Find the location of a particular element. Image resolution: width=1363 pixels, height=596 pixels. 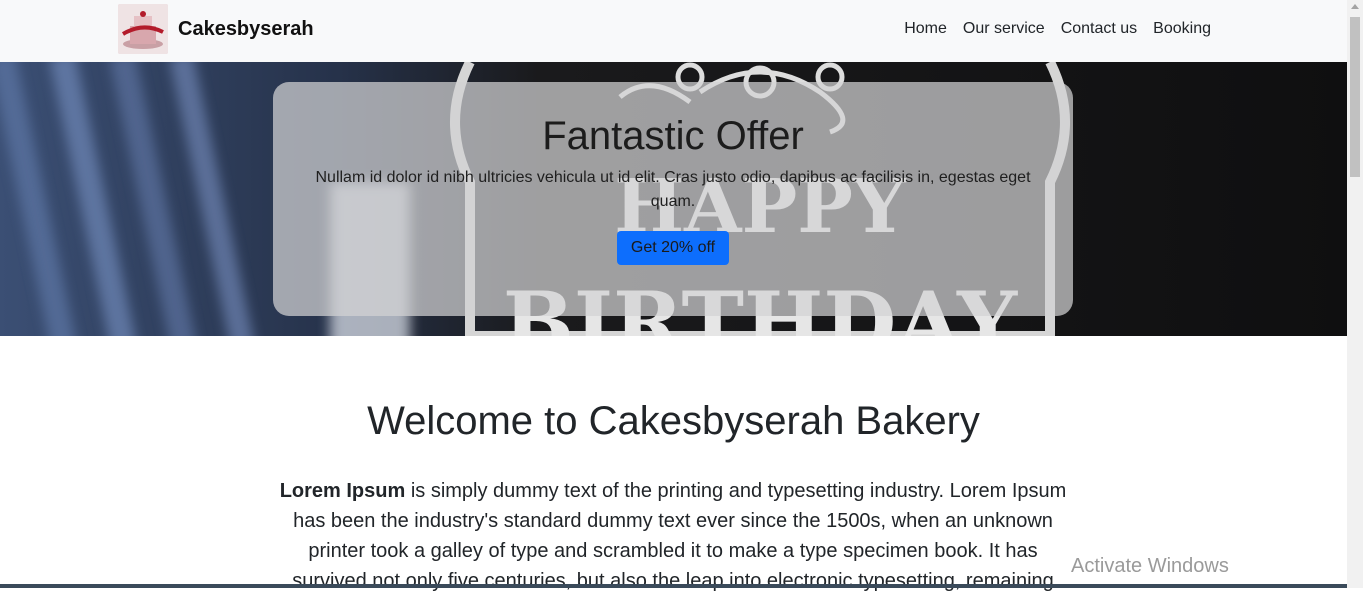

scroll-up-arrow-icon is located at coordinates (1355, 6).